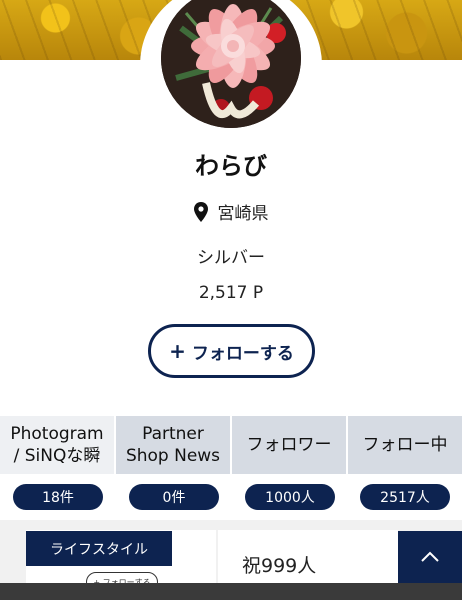 This screenshot has height=600, width=462. Describe the element at coordinates (290, 497) in the screenshot. I see `followers-count-badge: 1000人` at that location.